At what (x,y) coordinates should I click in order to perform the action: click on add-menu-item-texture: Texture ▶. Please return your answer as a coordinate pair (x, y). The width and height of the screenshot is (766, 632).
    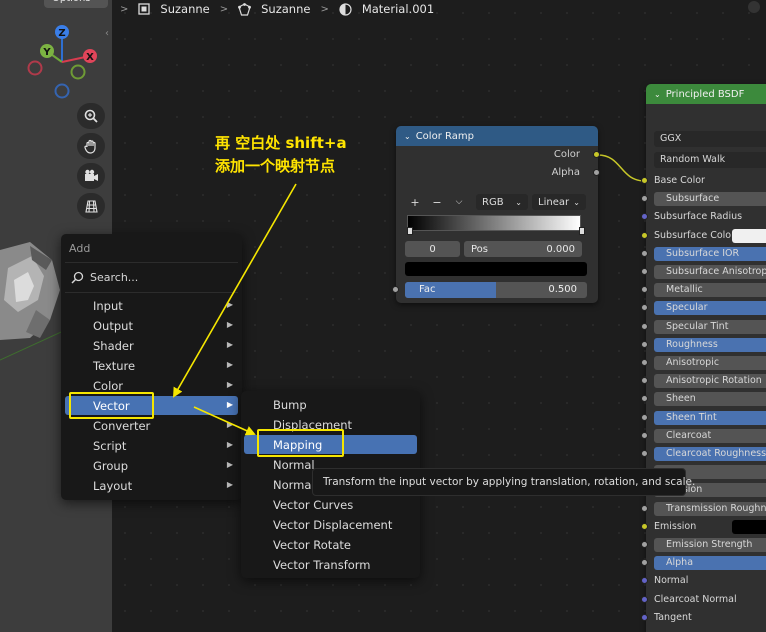
    Looking at the image, I should click on (151, 365).